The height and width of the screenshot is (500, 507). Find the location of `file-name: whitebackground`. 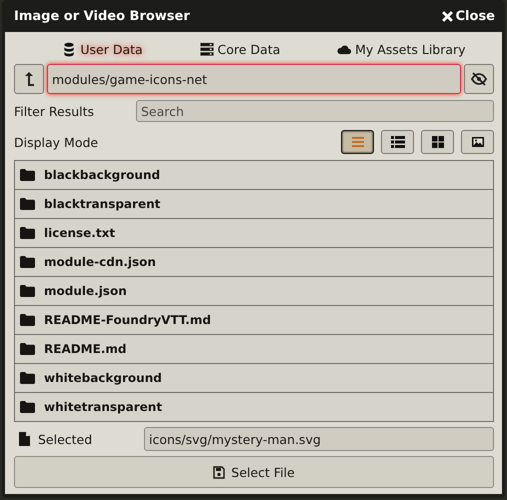

file-name: whitebackground is located at coordinates (103, 378).